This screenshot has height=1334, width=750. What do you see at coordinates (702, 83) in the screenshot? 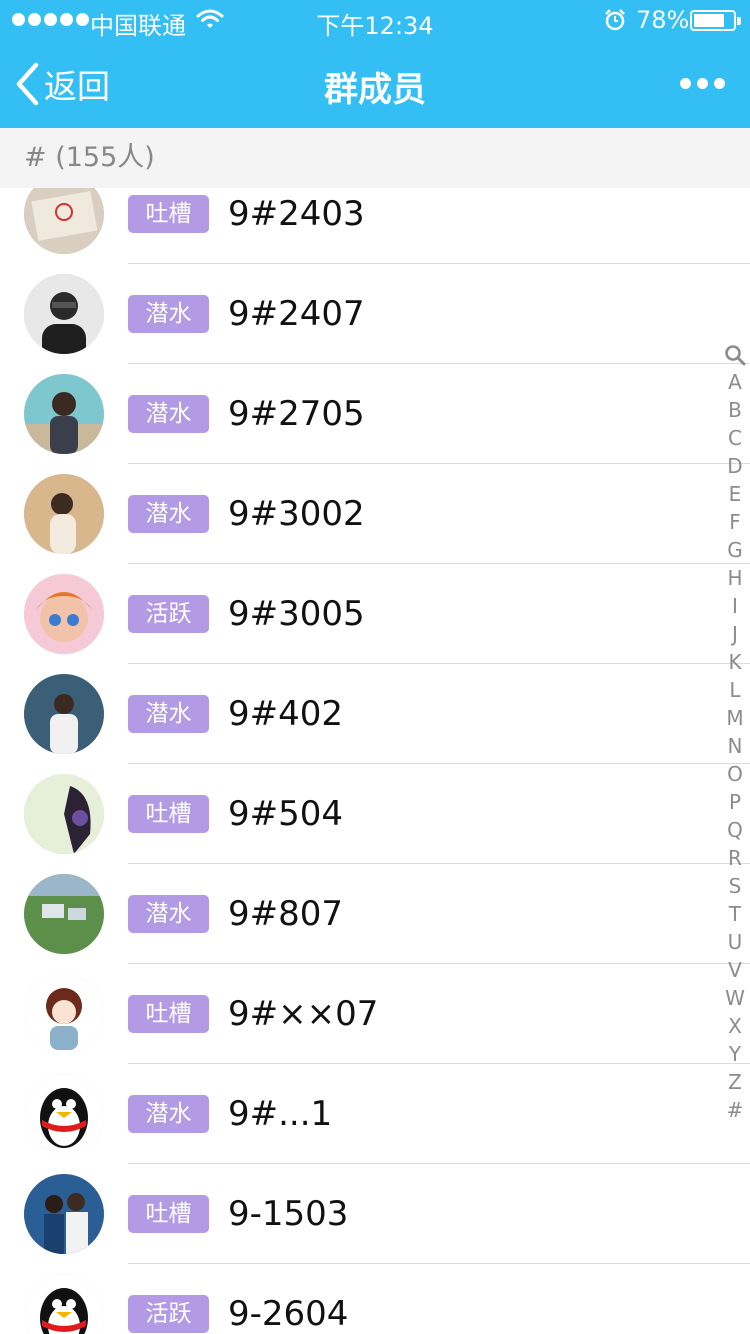
I see `more-options-button` at bounding box center [702, 83].